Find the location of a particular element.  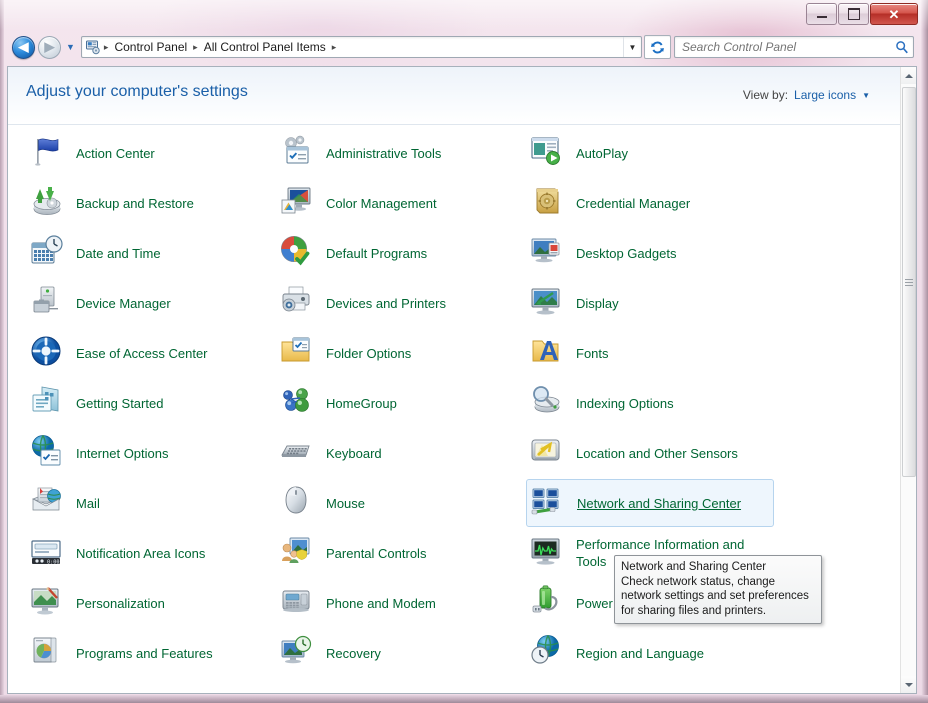

control-panel-item-label: Desktop Gadgets is located at coordinates (626, 253).